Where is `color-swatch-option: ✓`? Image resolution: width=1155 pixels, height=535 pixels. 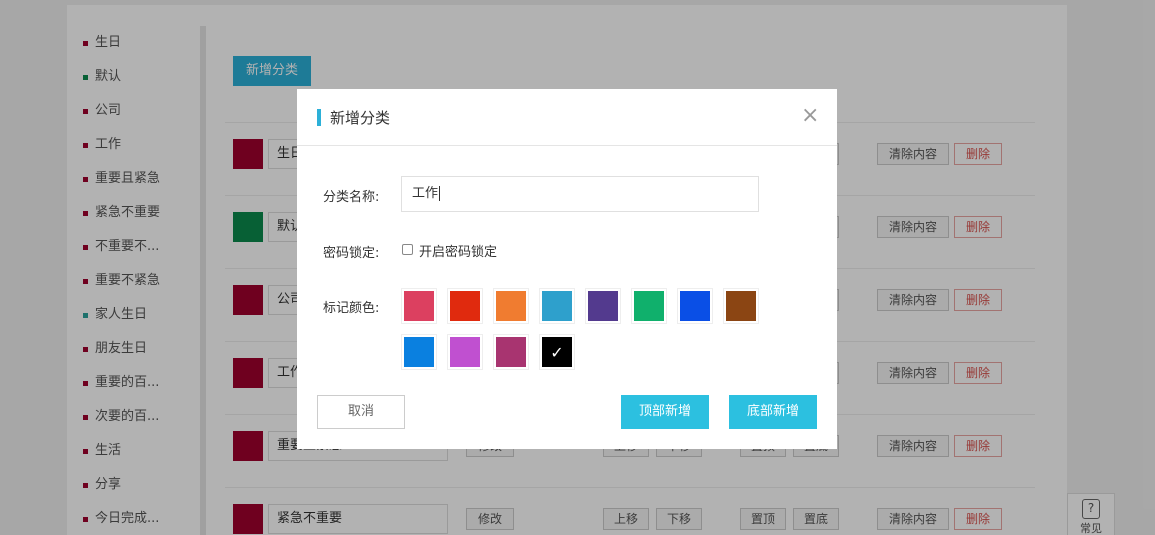 color-swatch-option: ✓ is located at coordinates (557, 352).